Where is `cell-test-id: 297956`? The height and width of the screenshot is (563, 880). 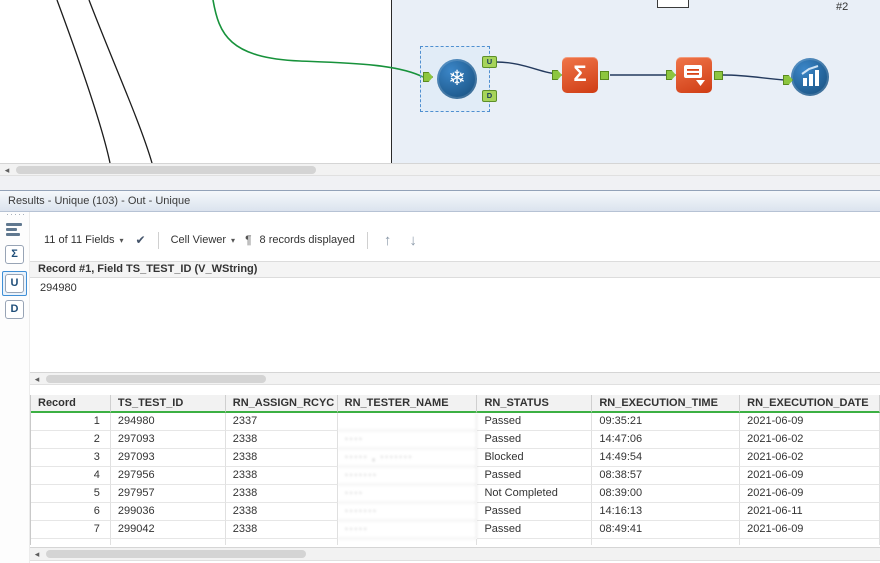
cell-test-id: 297956 is located at coordinates (168, 476).